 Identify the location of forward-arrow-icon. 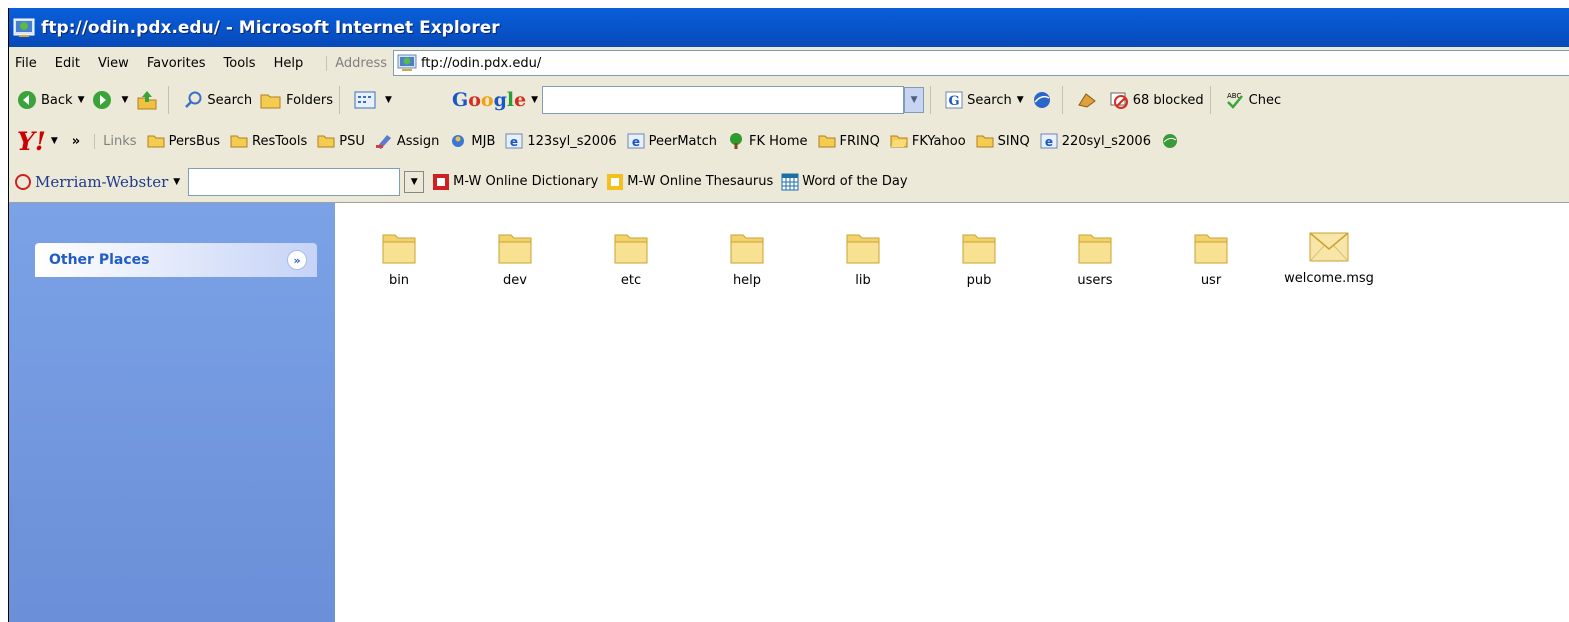
(102, 100).